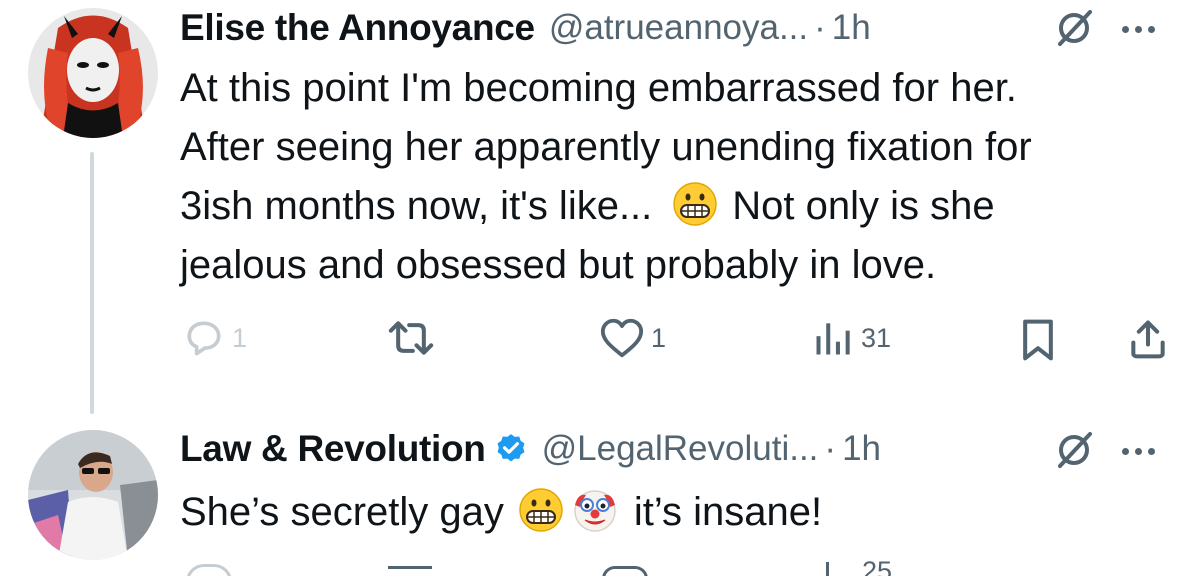  I want to click on tweet-text: She’s secretly gay it’s insane!, so click(501, 512).